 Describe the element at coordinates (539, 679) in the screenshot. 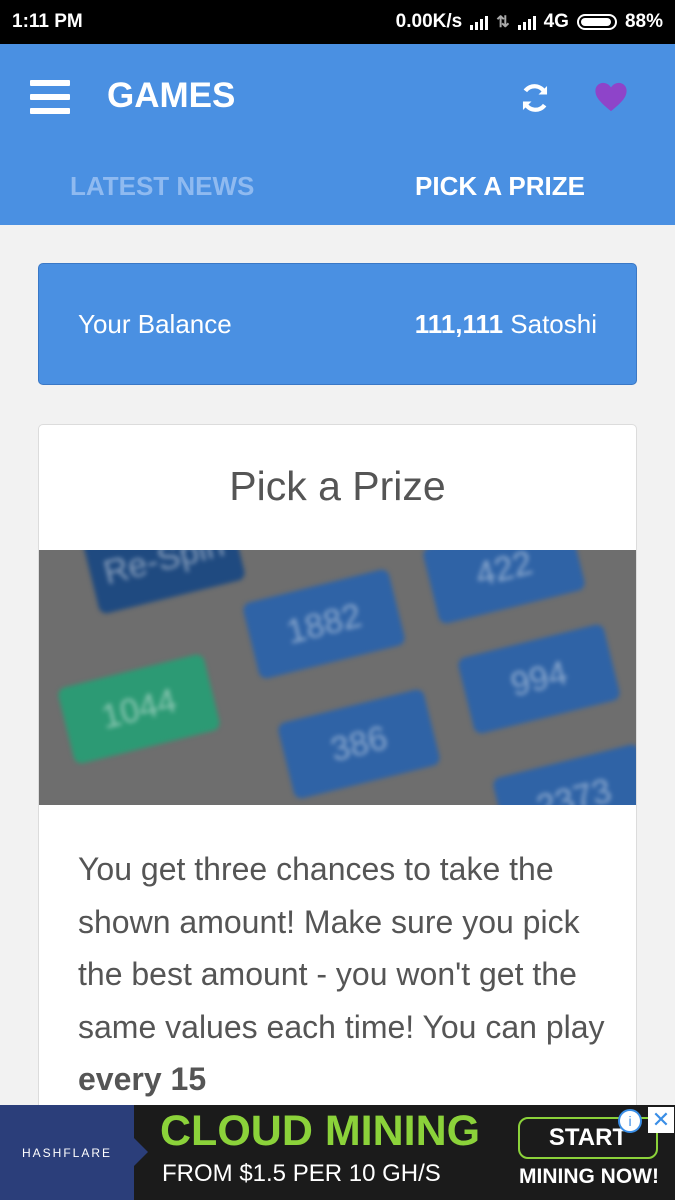

I see `prize-tile: 994` at that location.